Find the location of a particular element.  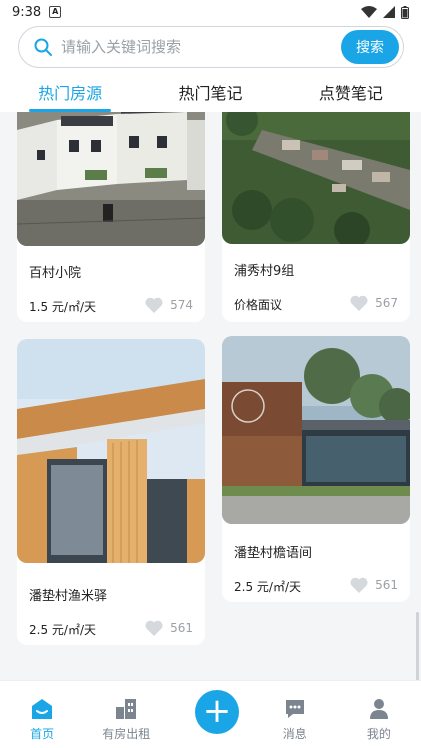

nav-label: 消息 is located at coordinates (294, 734).